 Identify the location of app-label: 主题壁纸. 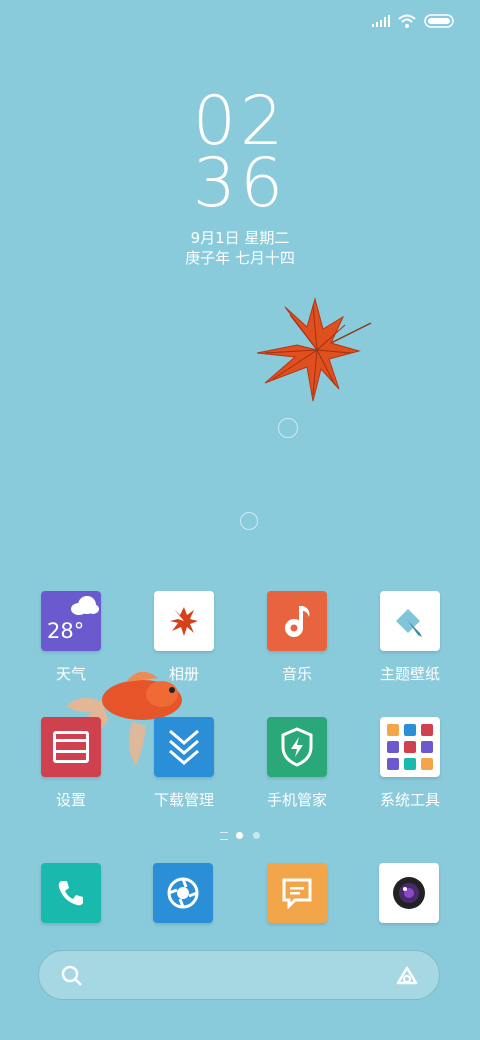
(409, 674).